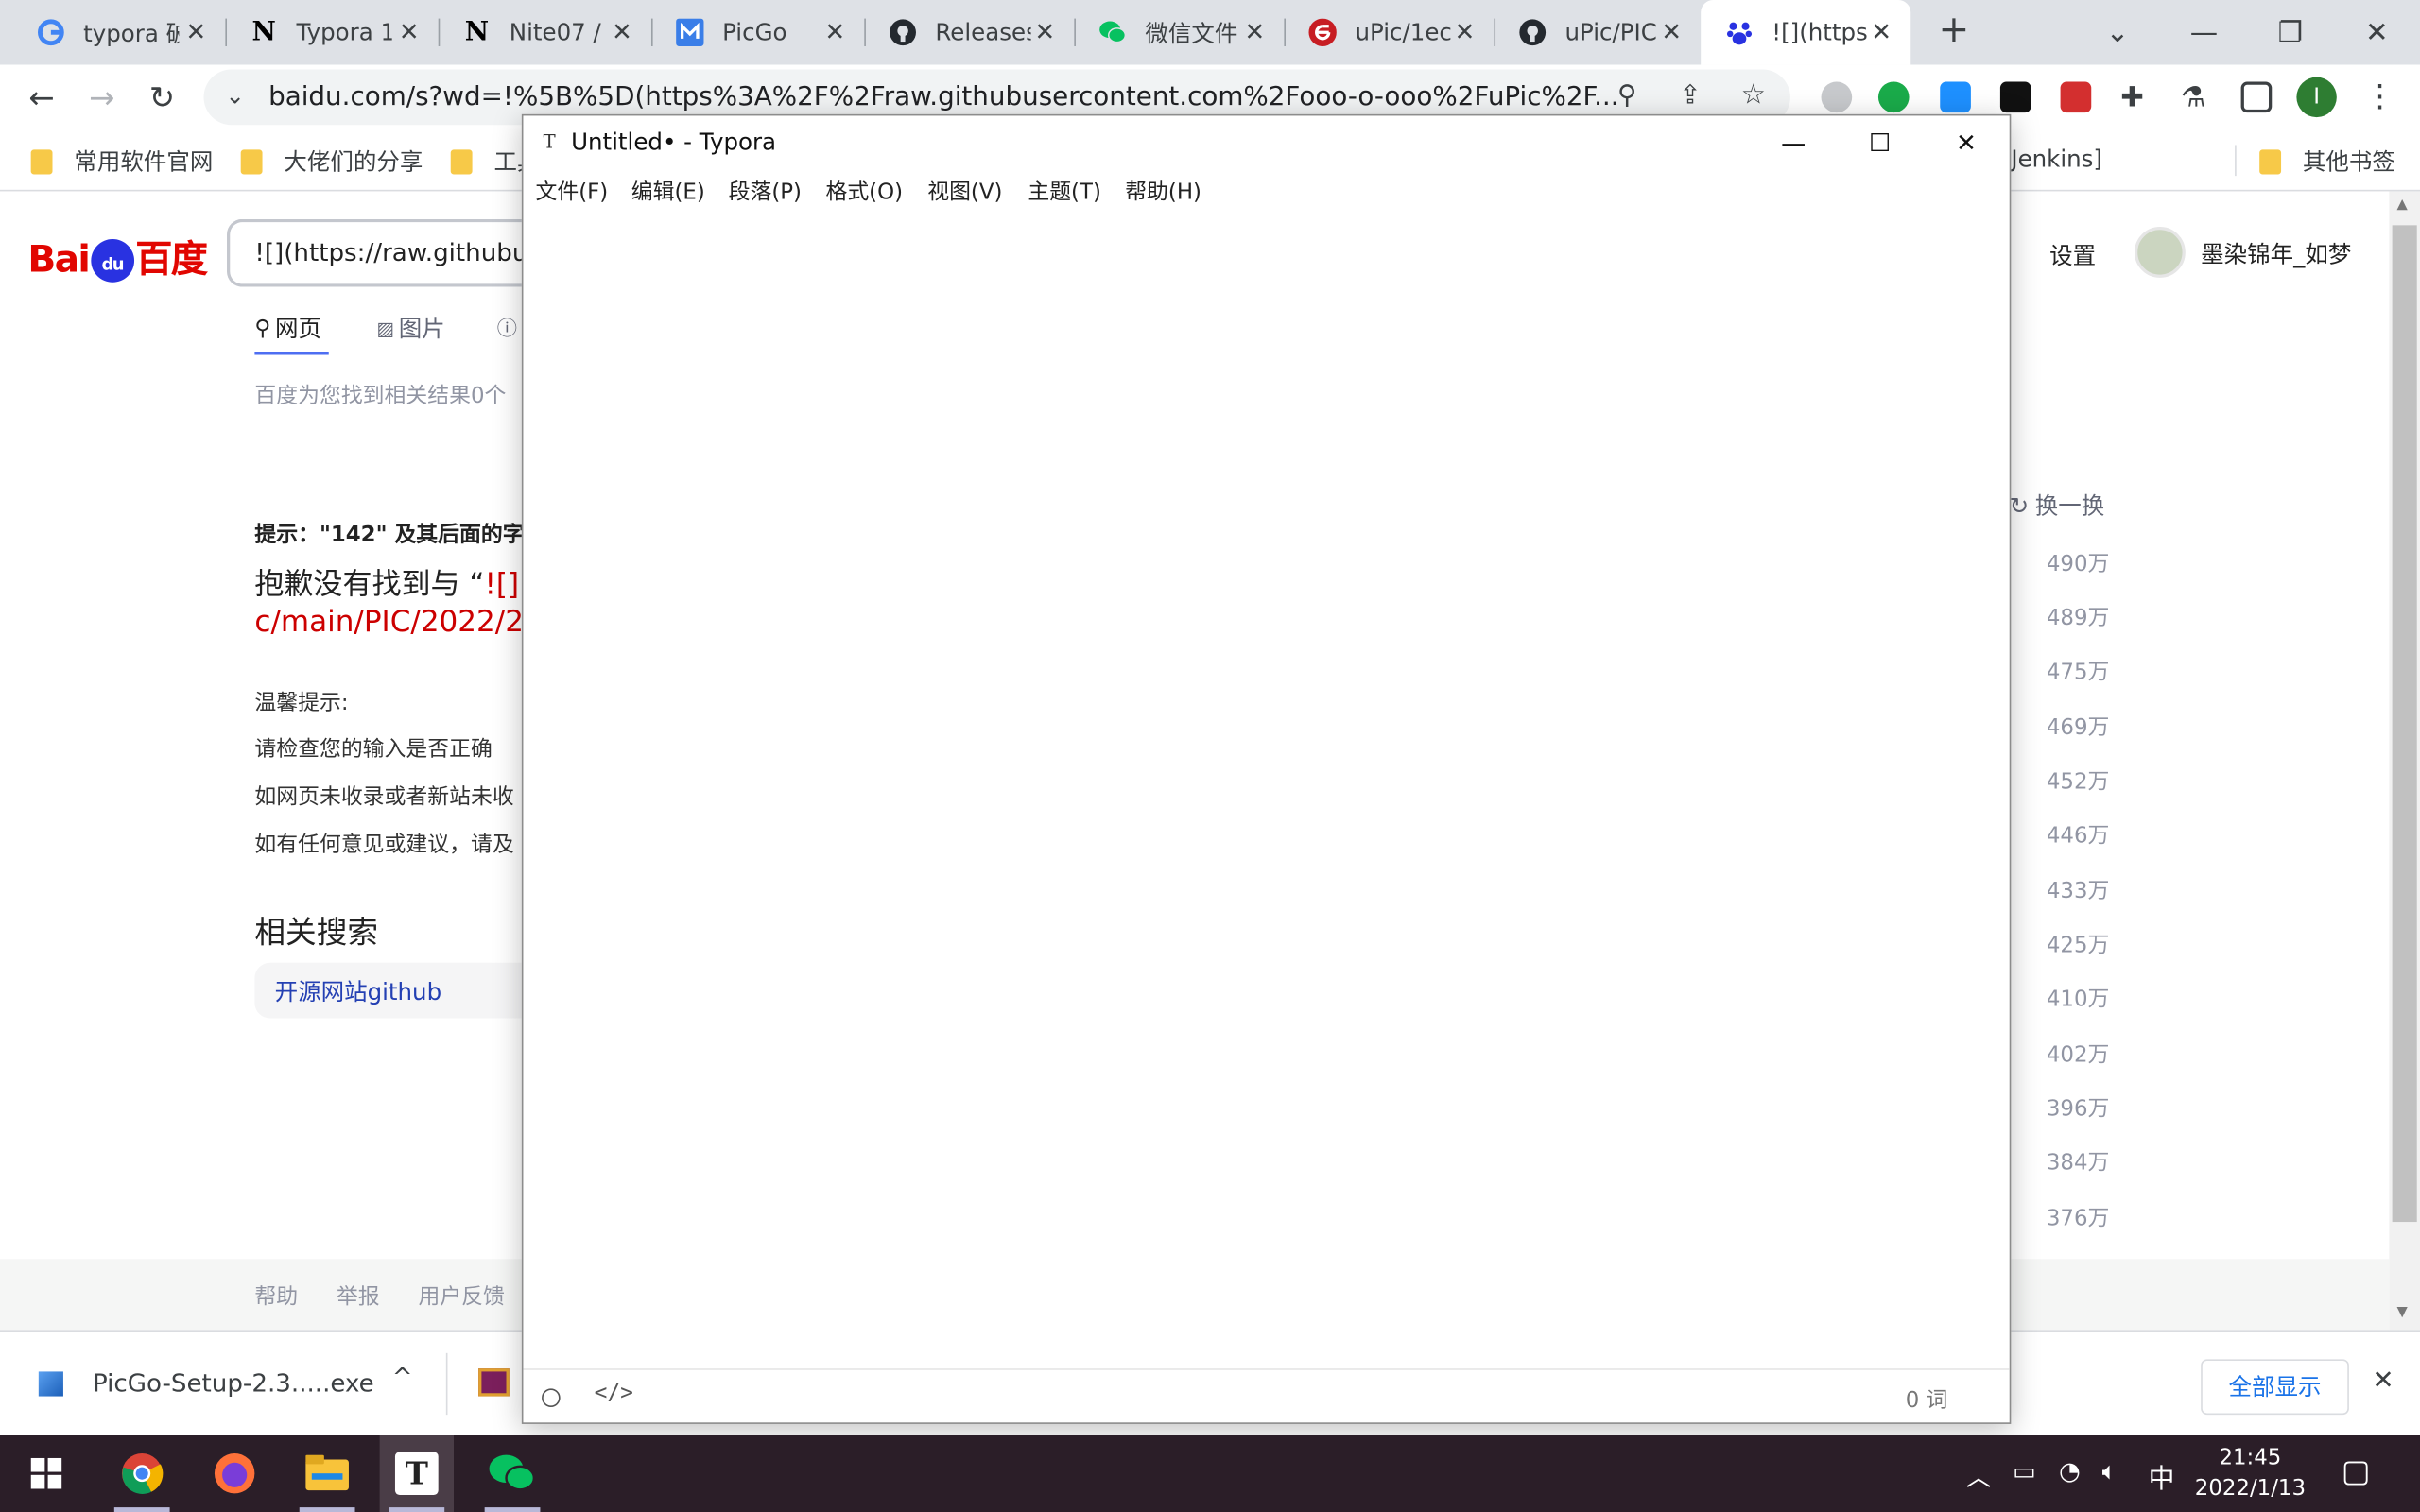  Describe the element at coordinates (765, 191) in the screenshot. I see `menu-paragraph: 段落(P)` at that location.